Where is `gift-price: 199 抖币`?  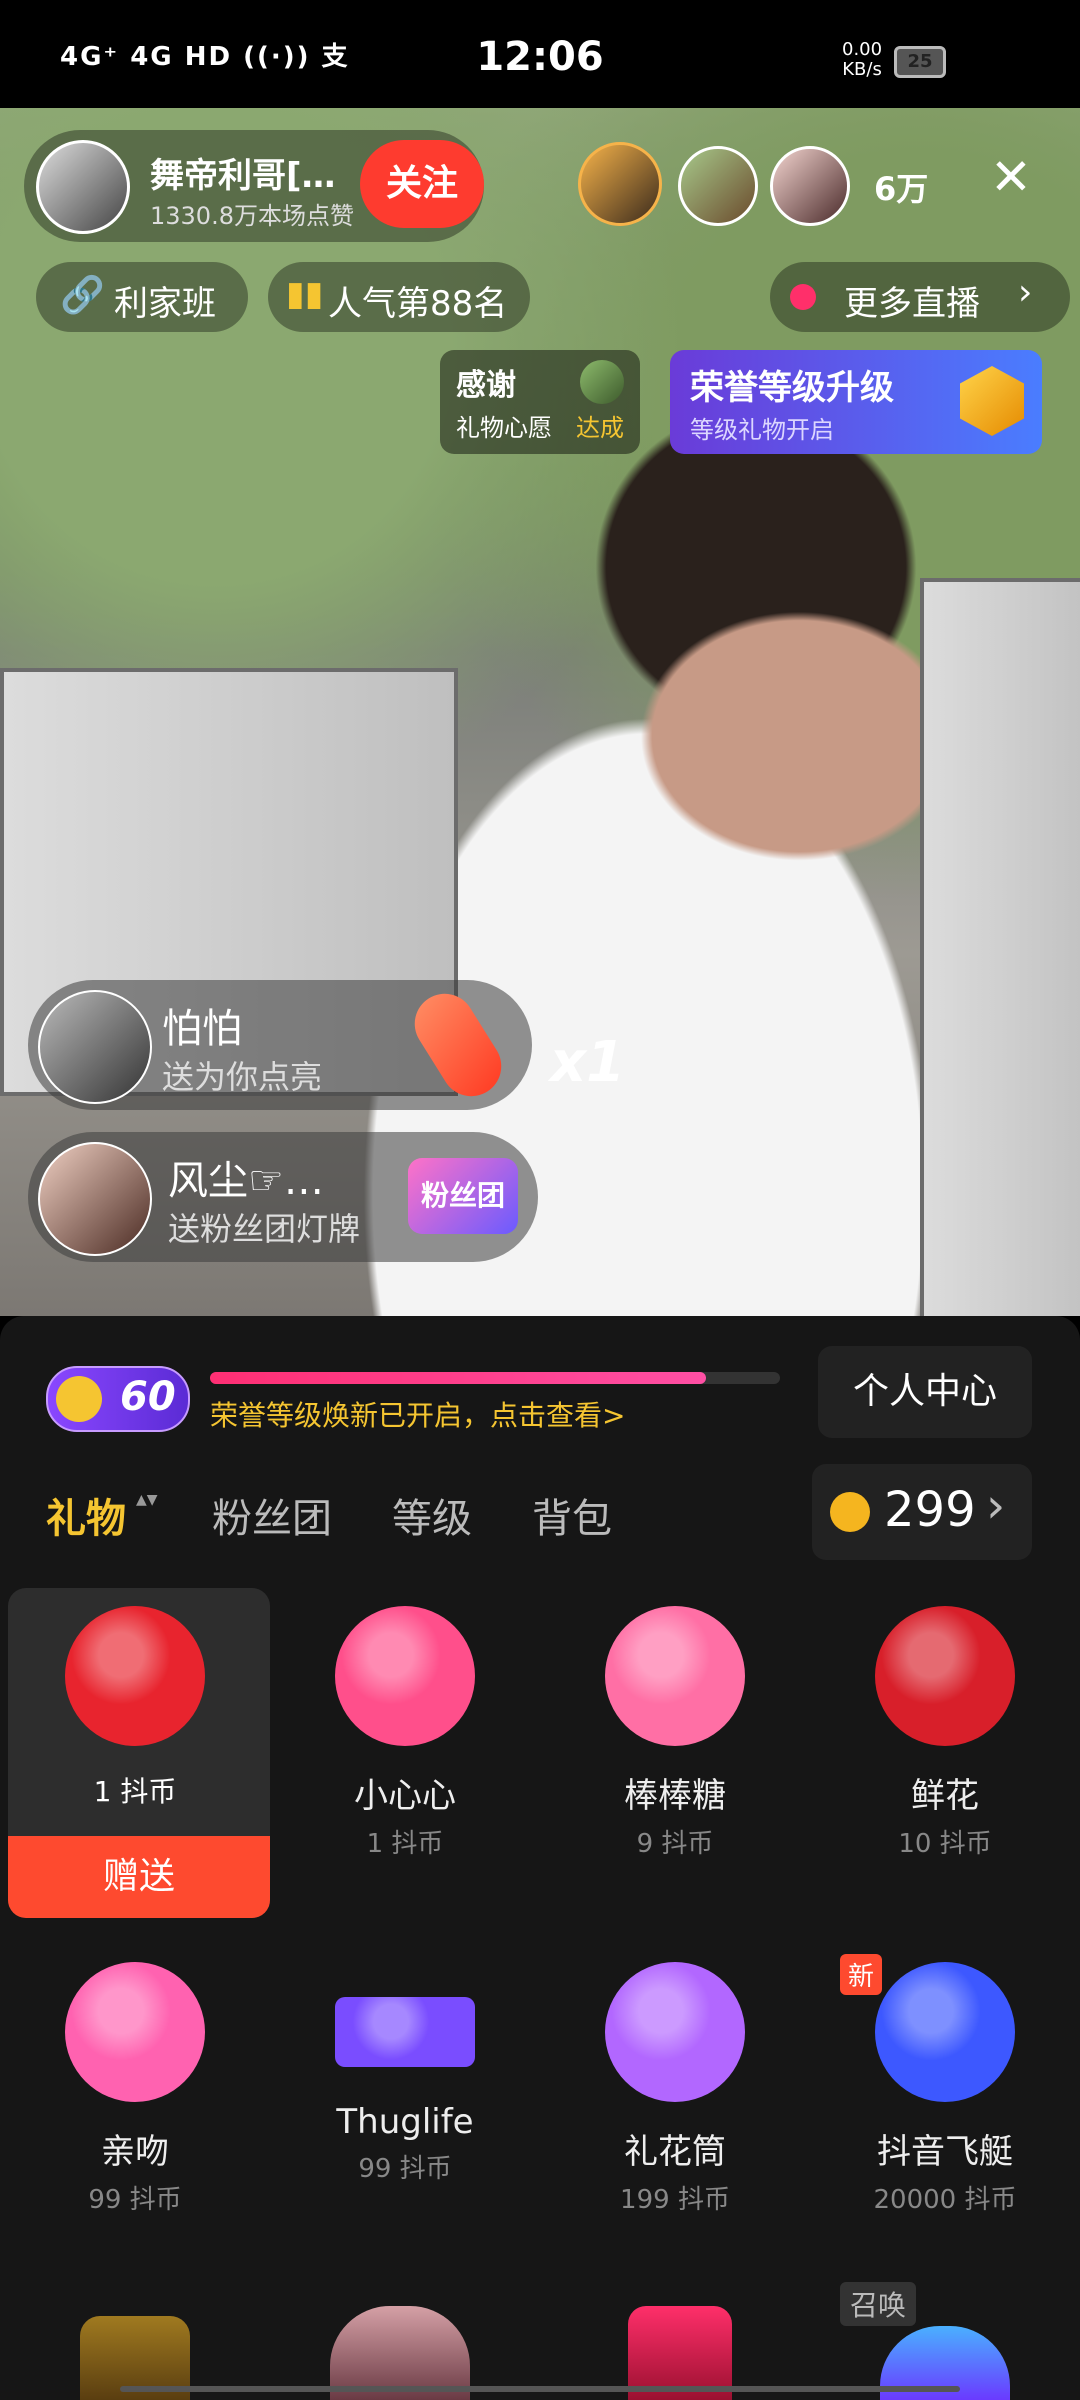
gift-price: 199 抖币 is located at coordinates (675, 2200).